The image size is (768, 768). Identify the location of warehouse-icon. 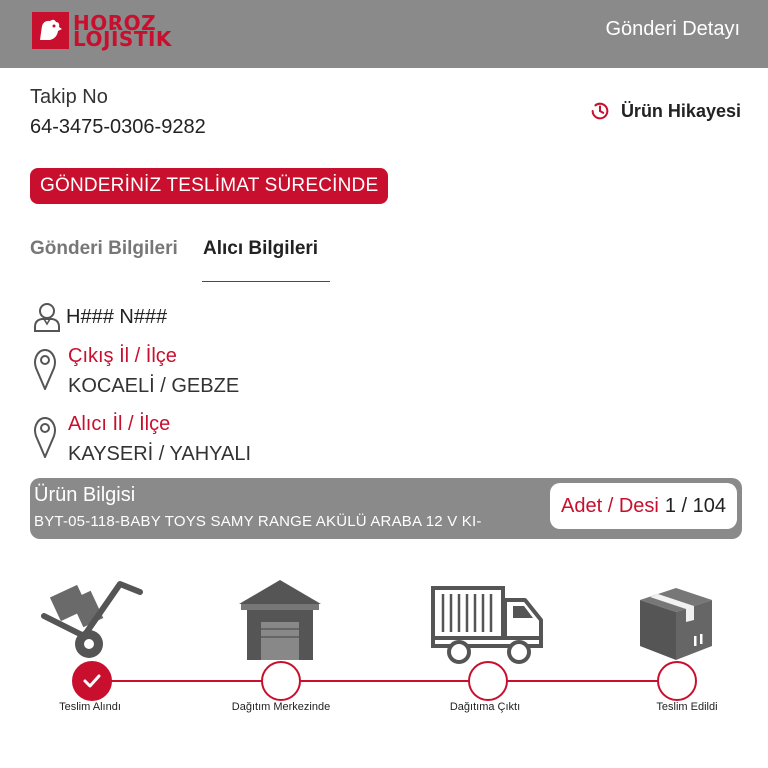
(280, 621).